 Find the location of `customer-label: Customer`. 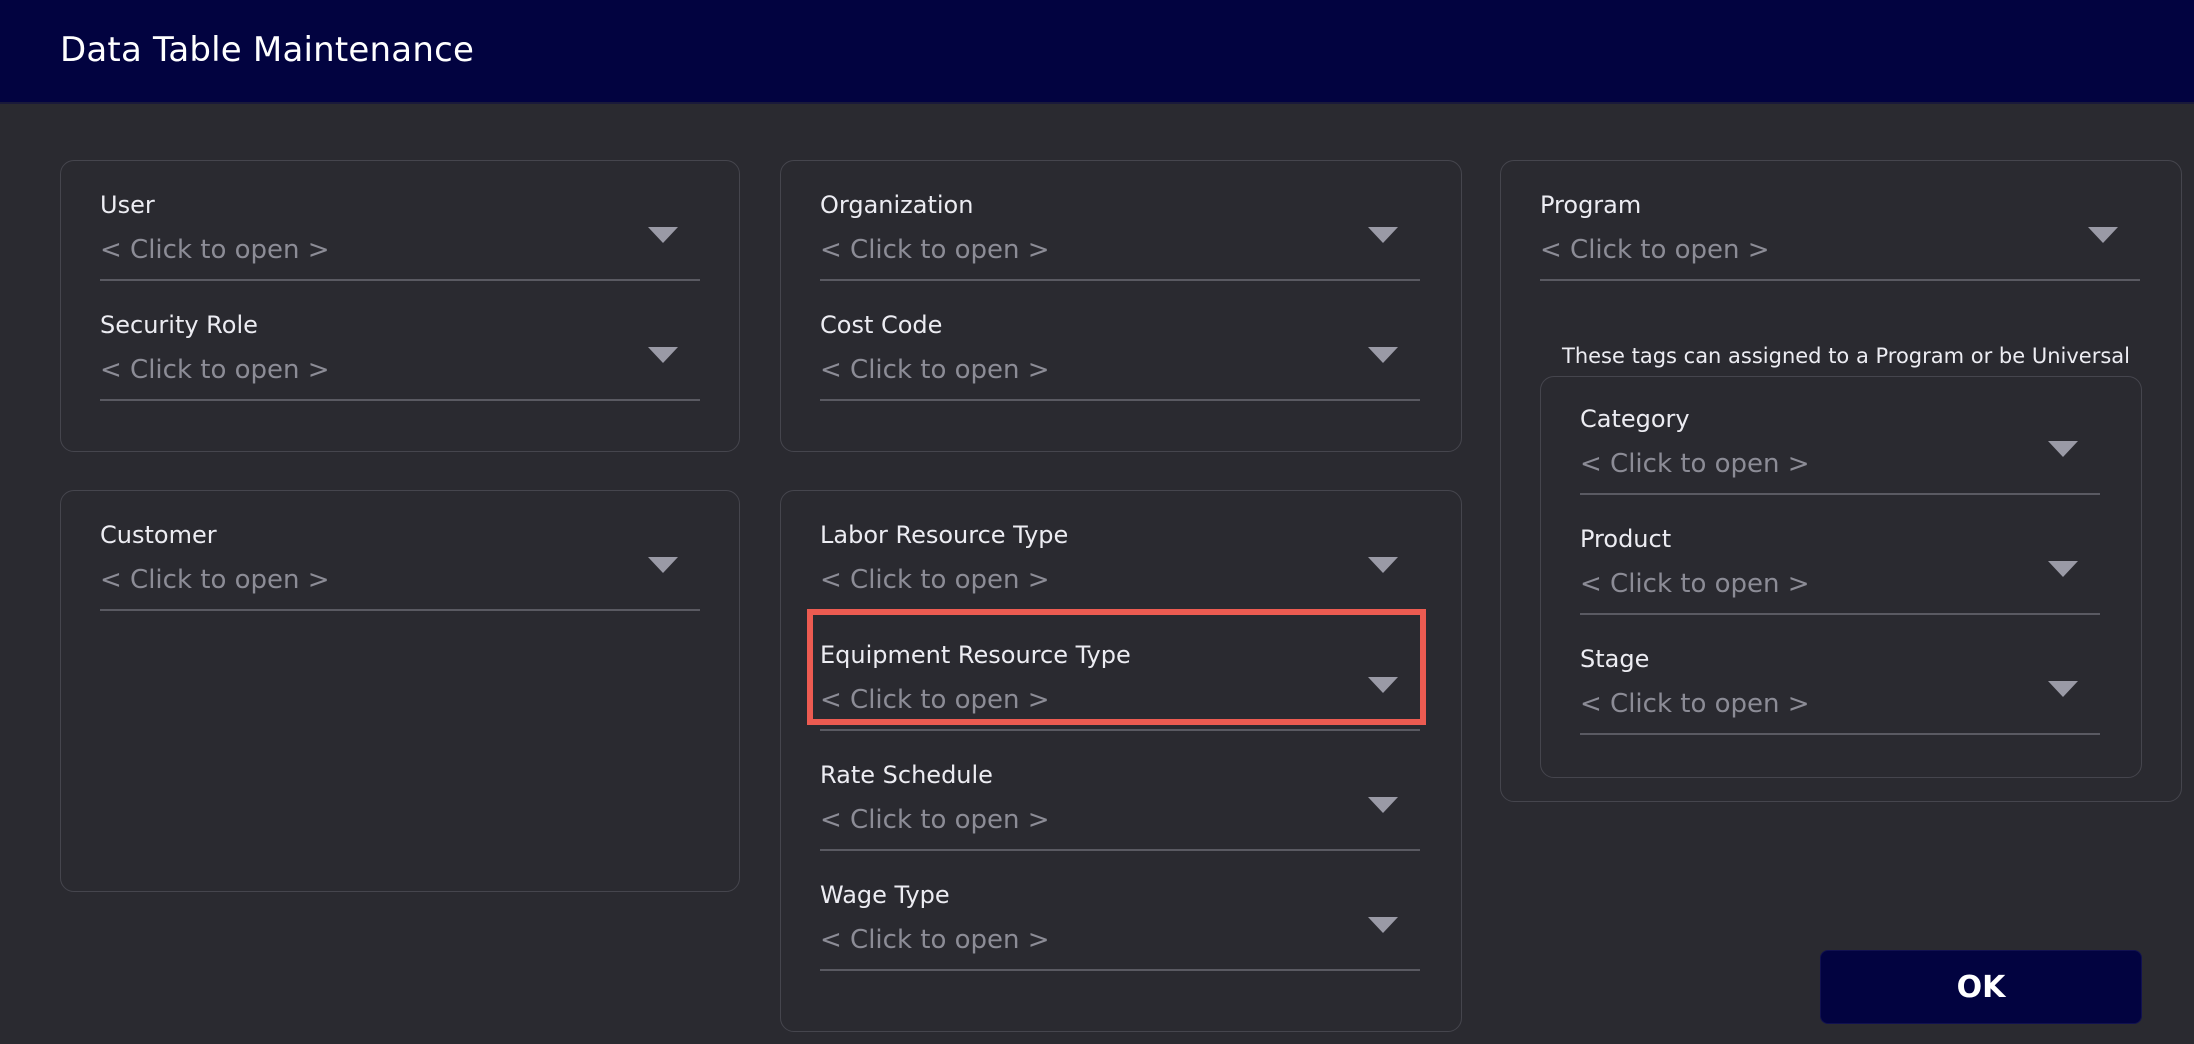

customer-label: Customer is located at coordinates (158, 535).